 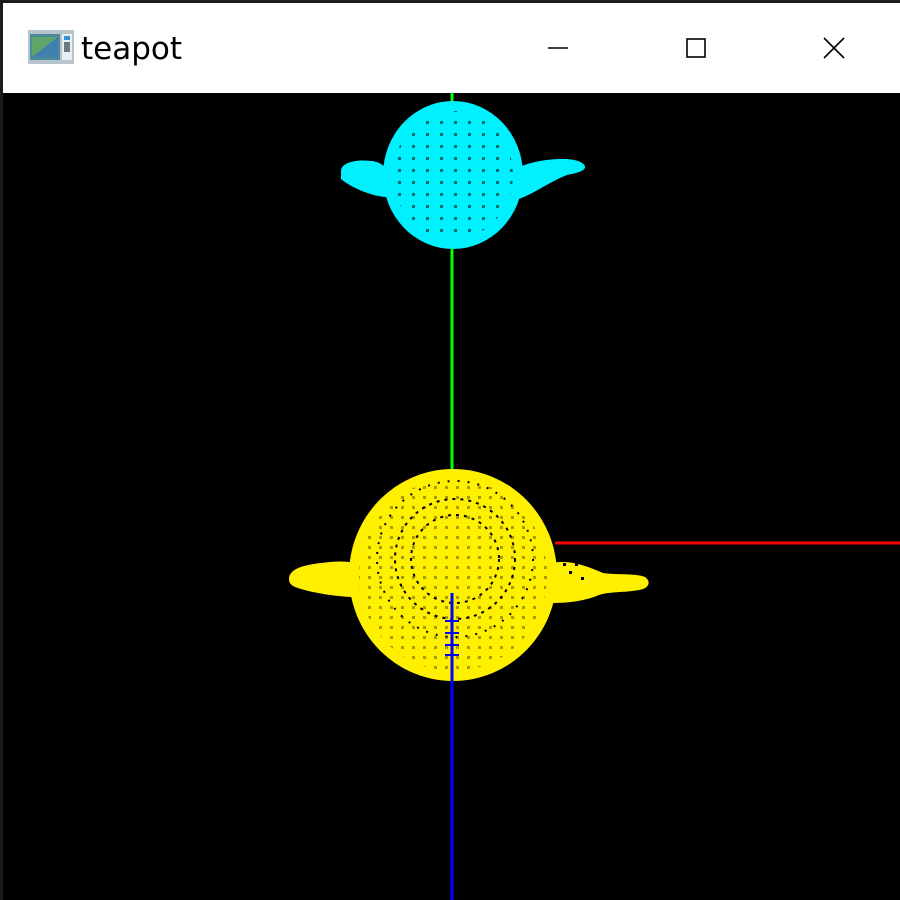 I want to click on teapot-cyan, so click(x=463, y=175).